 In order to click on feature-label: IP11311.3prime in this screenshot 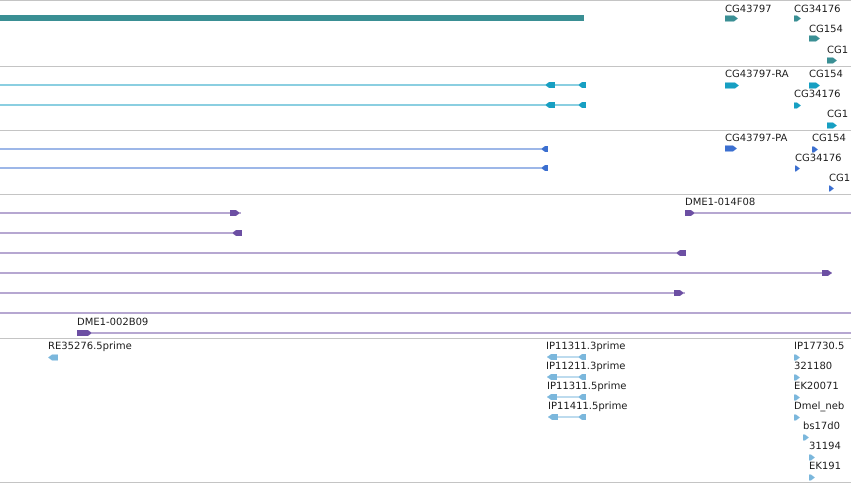, I will do `click(586, 346)`.